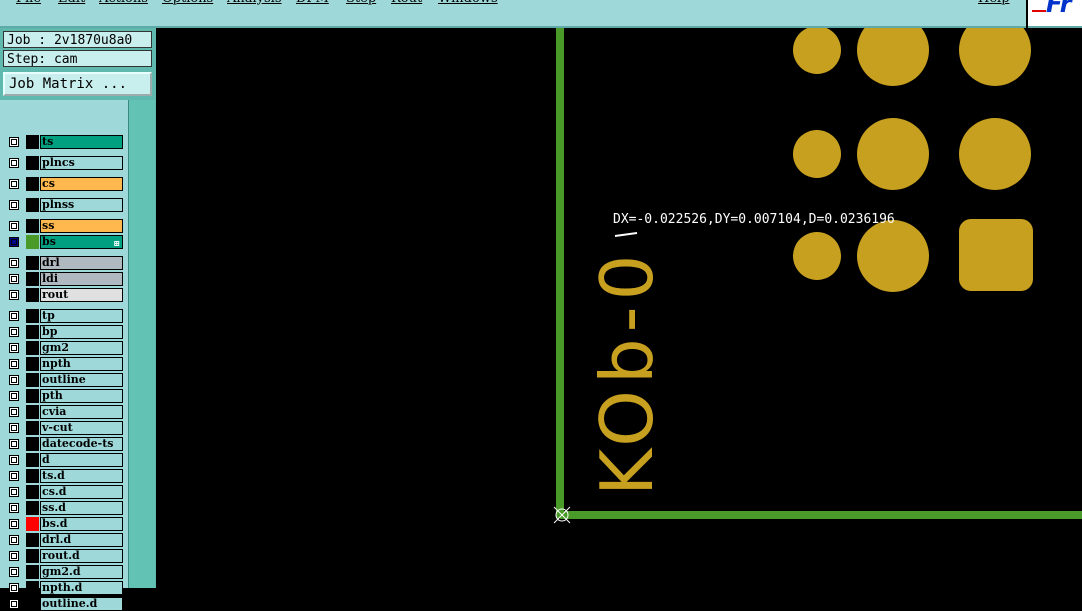  What do you see at coordinates (81, 184) in the screenshot?
I see `layer-name: cs` at bounding box center [81, 184].